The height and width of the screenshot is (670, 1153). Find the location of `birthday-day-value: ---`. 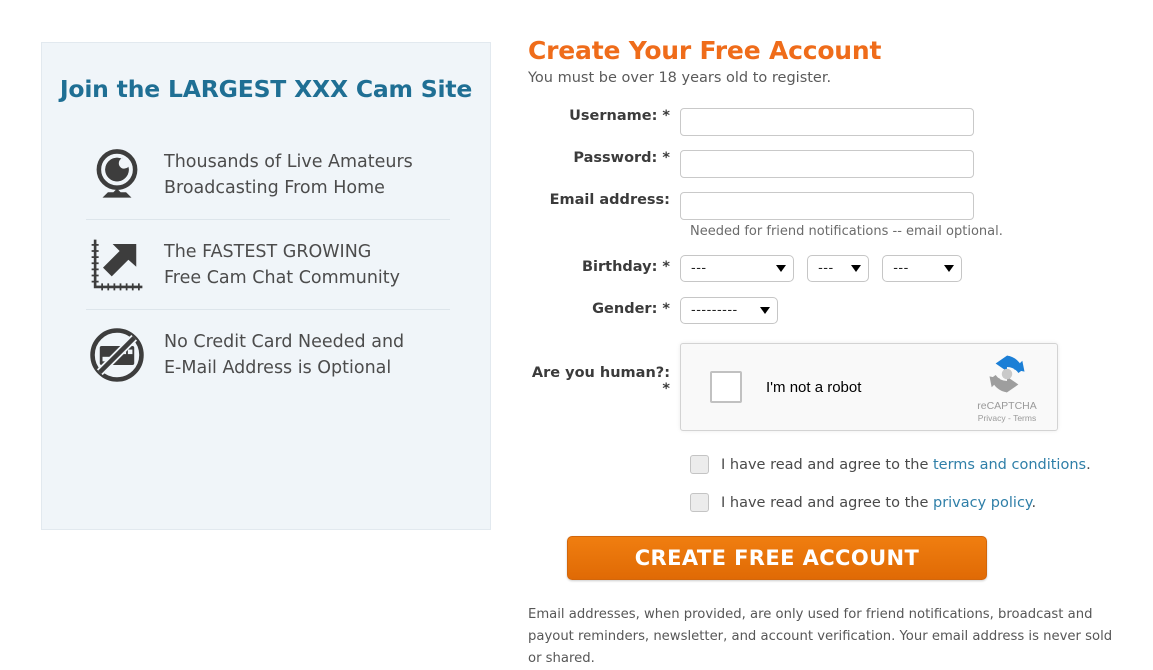

birthday-day-value: --- is located at coordinates (901, 268).